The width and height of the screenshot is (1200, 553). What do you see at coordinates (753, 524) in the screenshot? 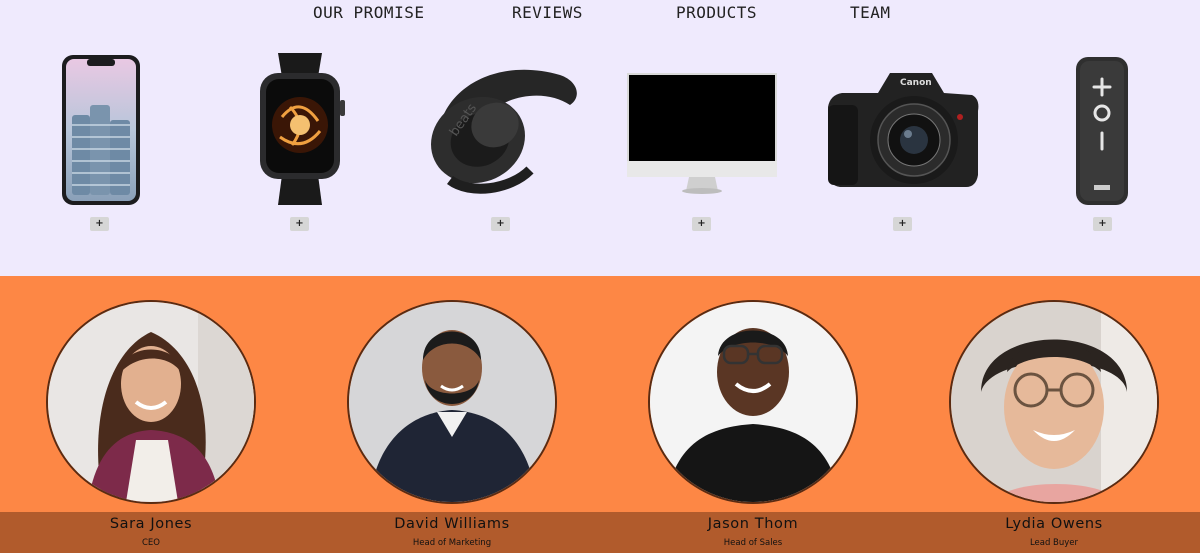
I see `member-name: Jason Thom` at bounding box center [753, 524].